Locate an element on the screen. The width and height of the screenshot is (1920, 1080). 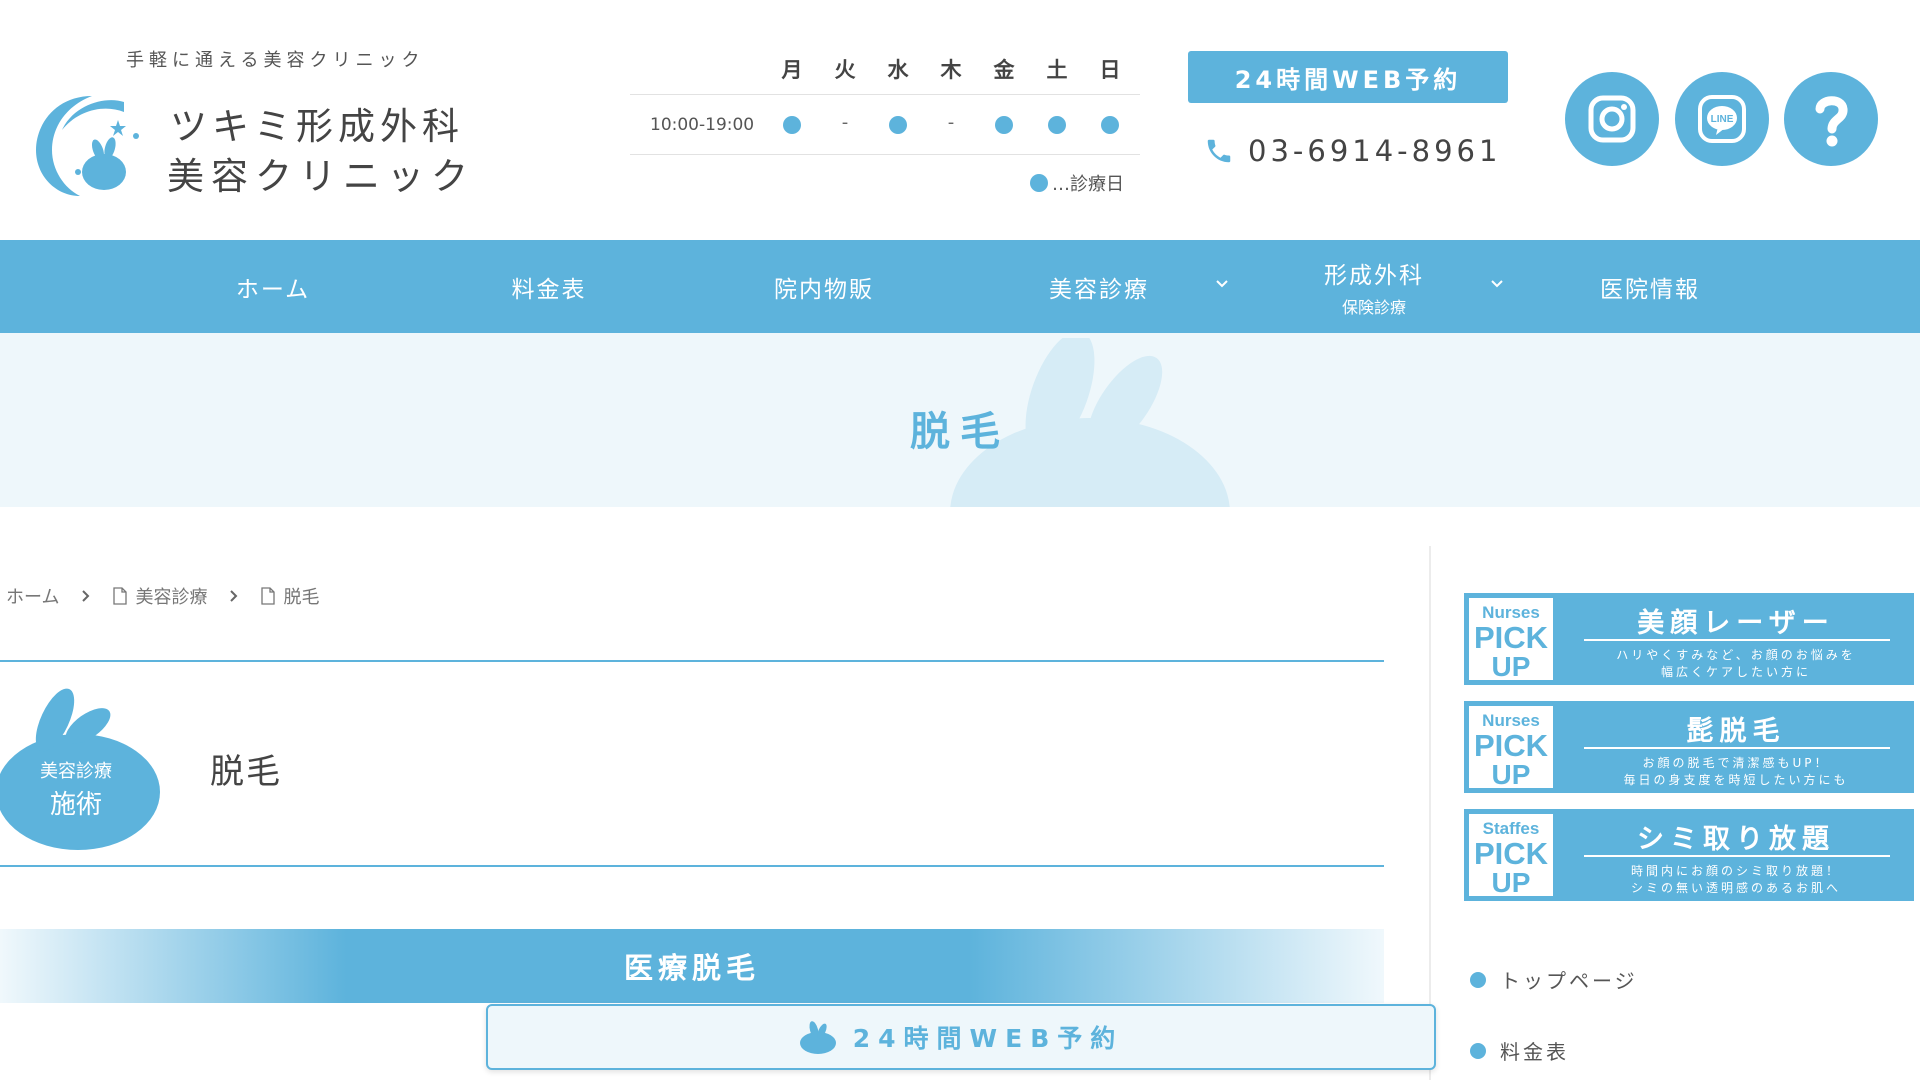
day-thu: 木 is located at coordinates (951, 70).